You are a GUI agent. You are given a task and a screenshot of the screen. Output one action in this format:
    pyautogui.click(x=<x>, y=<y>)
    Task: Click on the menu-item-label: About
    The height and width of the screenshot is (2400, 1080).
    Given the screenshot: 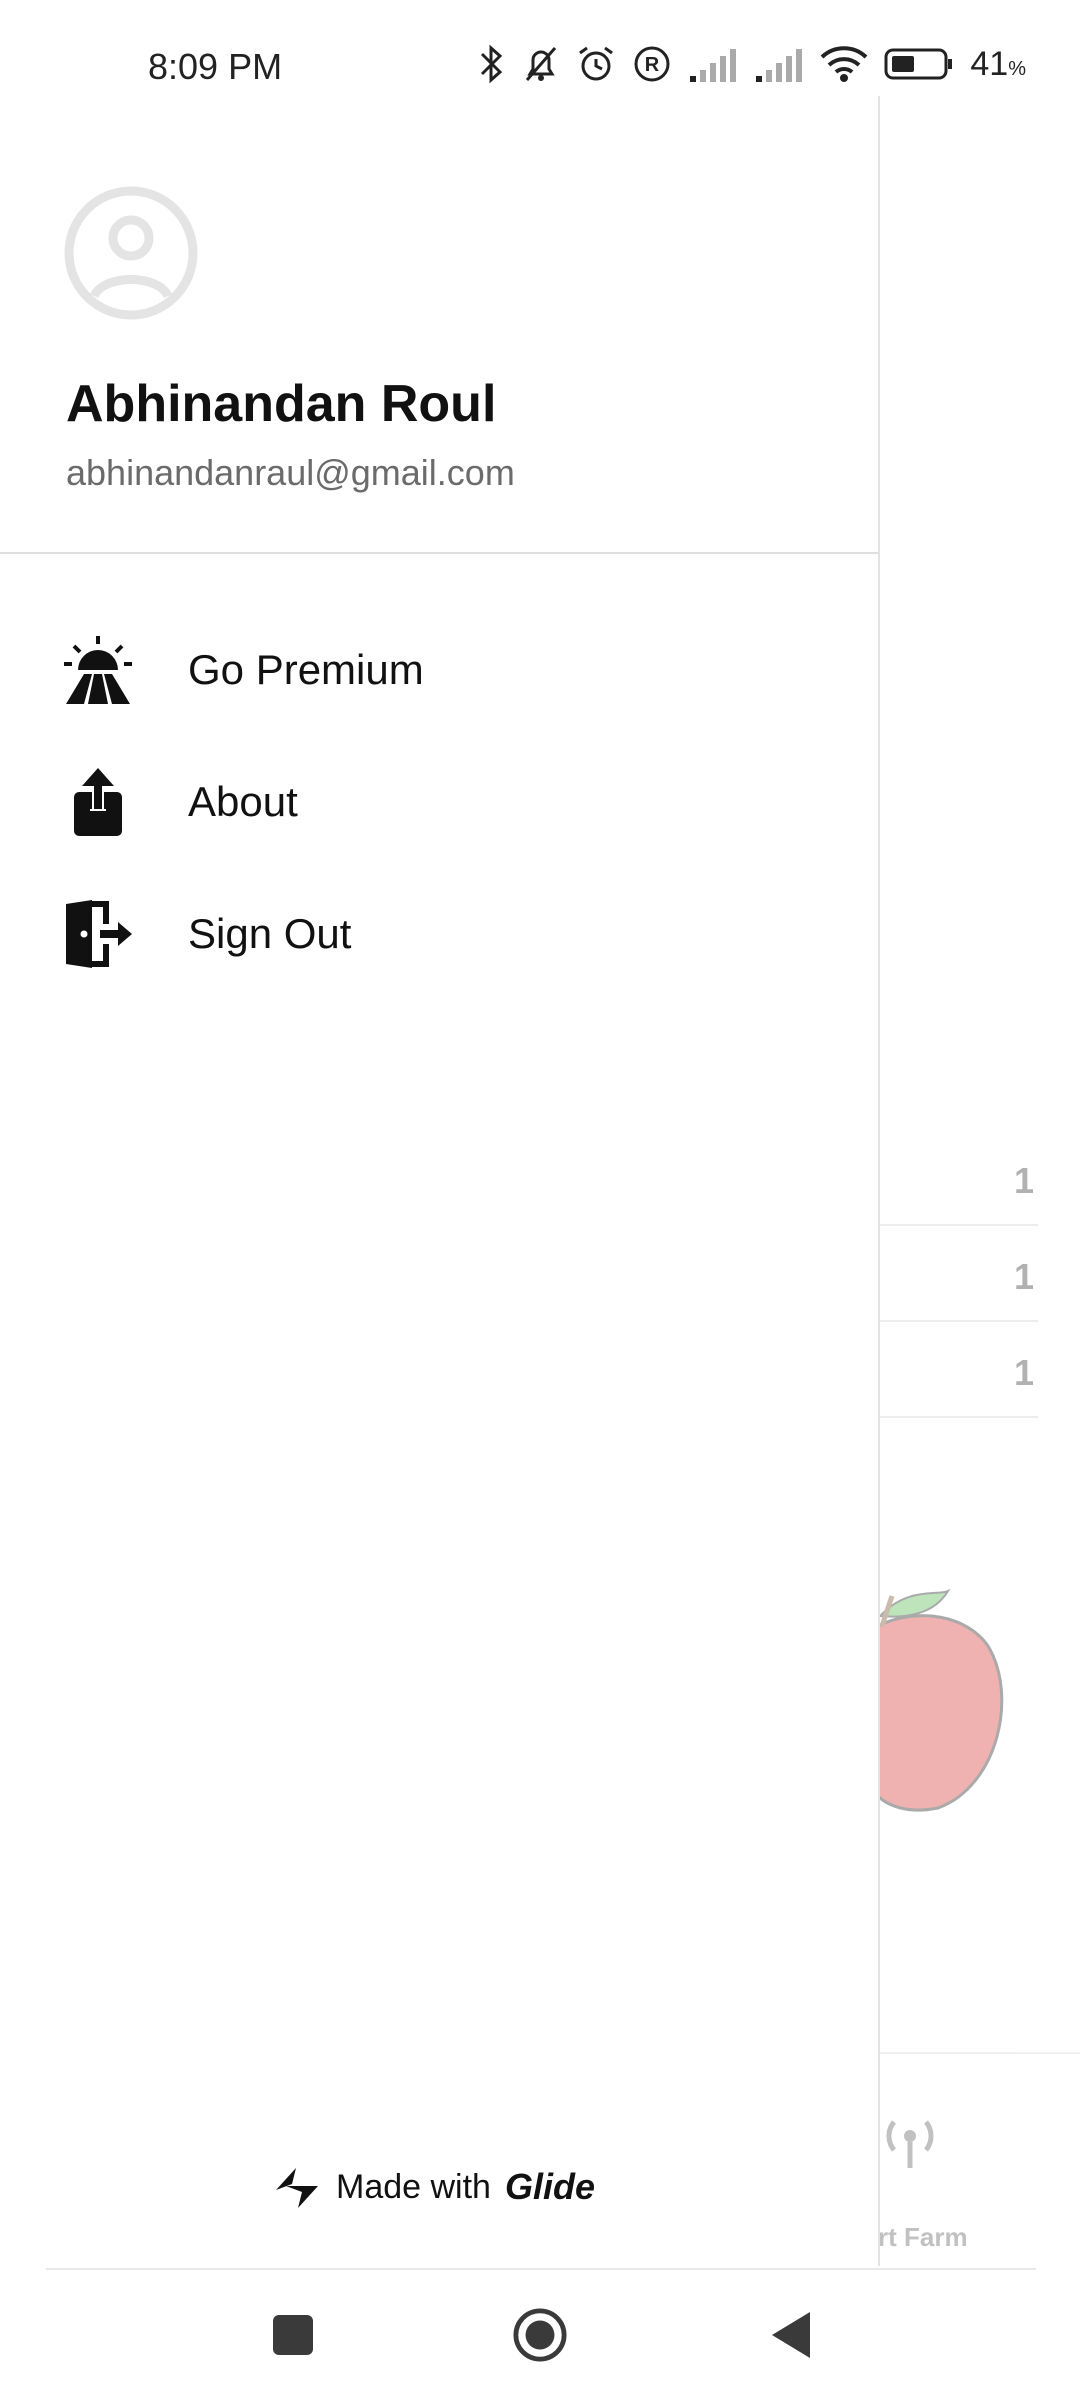 What is the action you would take?
    pyautogui.click(x=243, y=801)
    